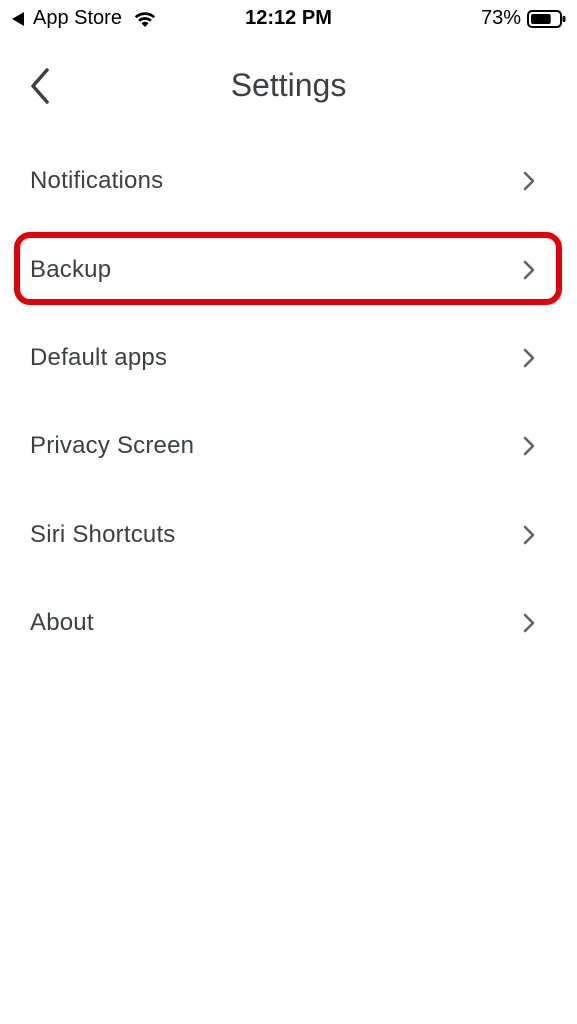 The height and width of the screenshot is (1024, 577). What do you see at coordinates (99, 357) in the screenshot?
I see `settings-item-label: Default apps` at bounding box center [99, 357].